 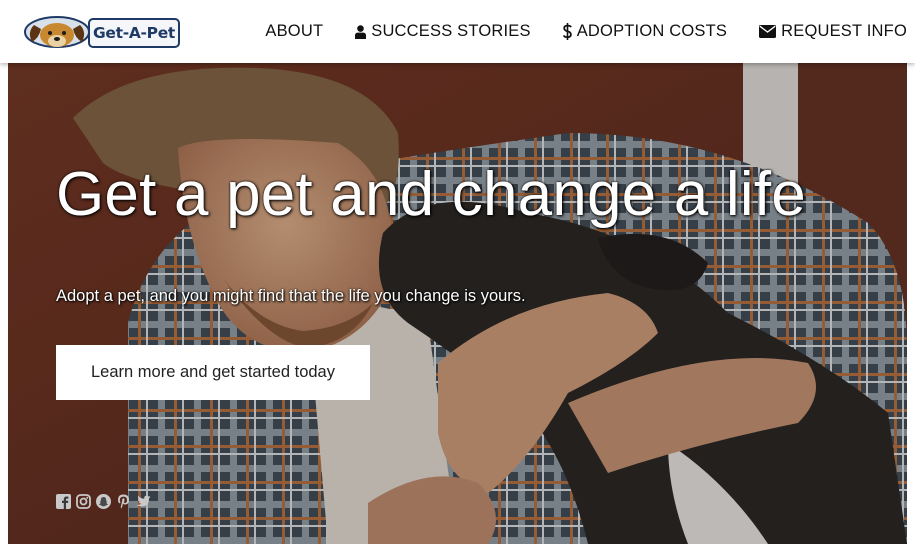 I want to click on logo-box: Get-A-Pet, so click(x=134, y=33).